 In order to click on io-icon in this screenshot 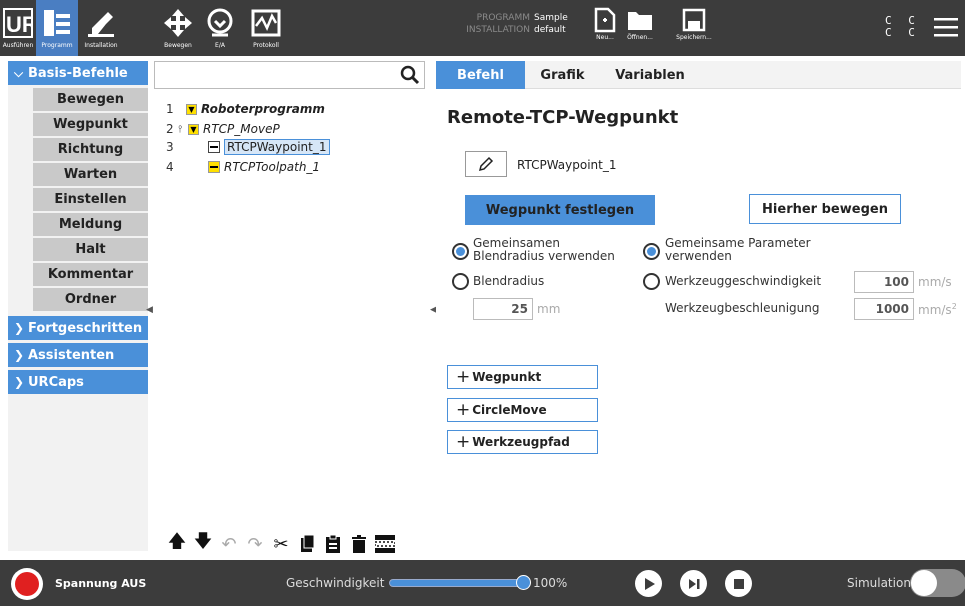, I will do `click(220, 23)`.